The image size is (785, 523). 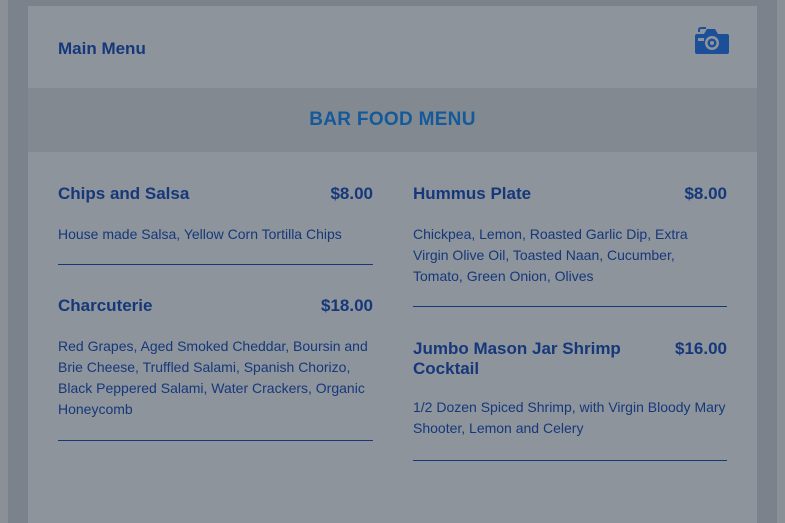 I want to click on camera-icon, so click(x=712, y=41).